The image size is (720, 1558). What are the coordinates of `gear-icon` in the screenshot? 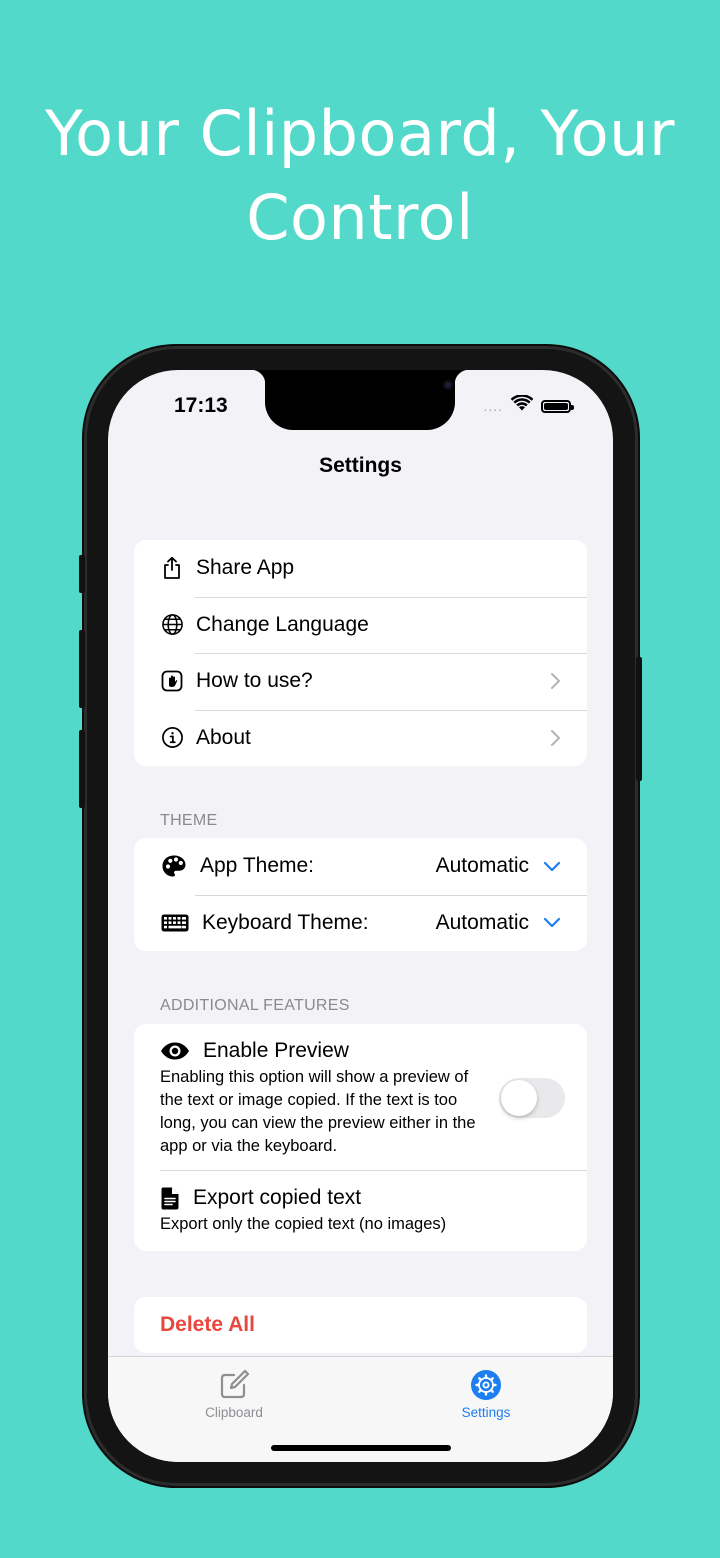 It's located at (486, 1379).